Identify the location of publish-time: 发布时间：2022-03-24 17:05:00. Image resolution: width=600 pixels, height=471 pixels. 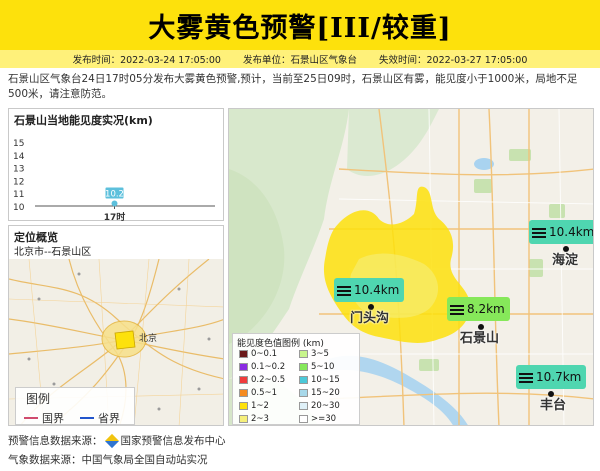
(146, 60).